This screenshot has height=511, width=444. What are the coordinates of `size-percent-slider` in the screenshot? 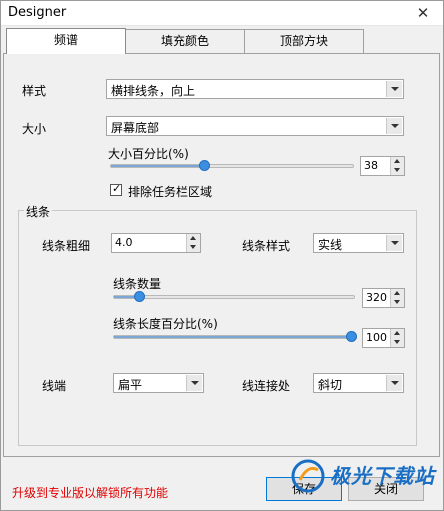 It's located at (232, 166).